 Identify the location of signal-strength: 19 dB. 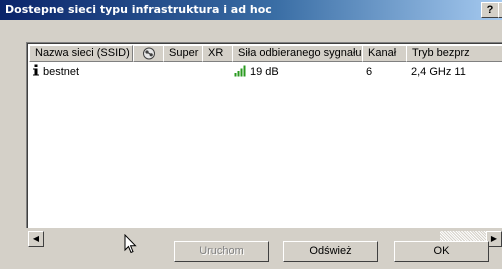
(264, 72).